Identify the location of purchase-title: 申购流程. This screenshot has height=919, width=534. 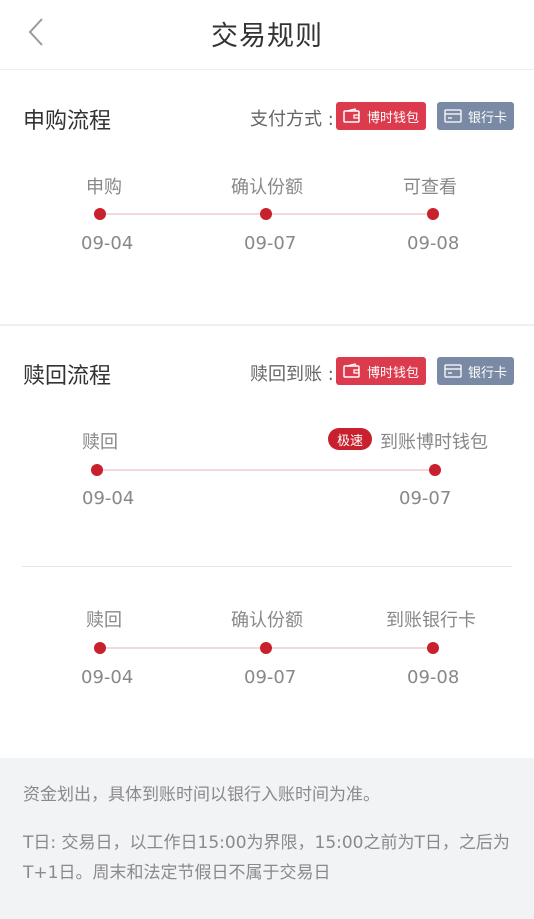
(67, 121).